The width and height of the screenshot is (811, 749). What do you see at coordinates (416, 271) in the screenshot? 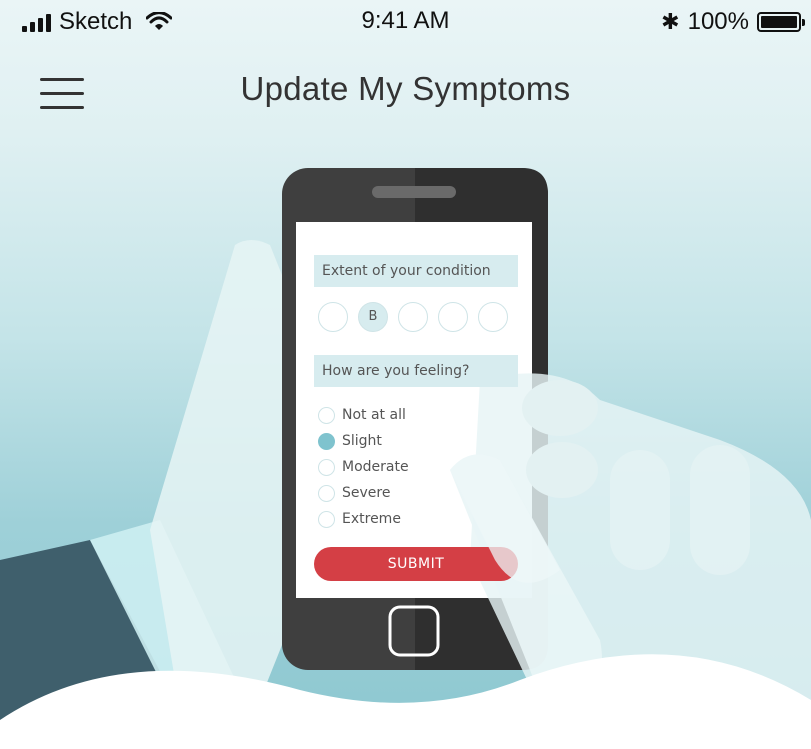
I see `question-extent: Extent of your condition` at bounding box center [416, 271].